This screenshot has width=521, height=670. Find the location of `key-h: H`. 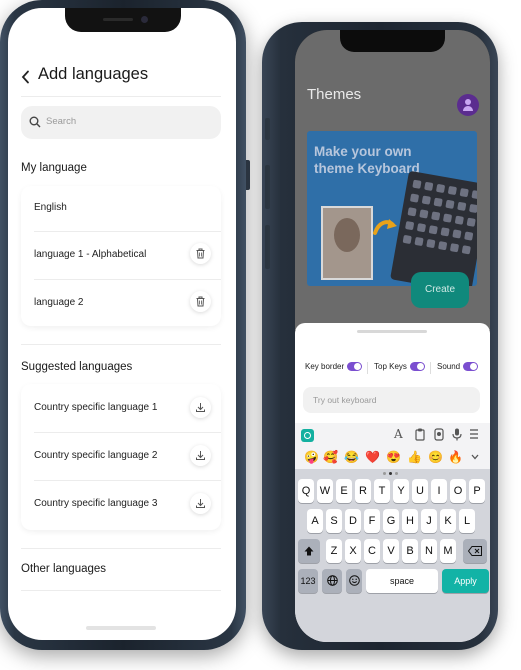

key-h: H is located at coordinates (410, 521).